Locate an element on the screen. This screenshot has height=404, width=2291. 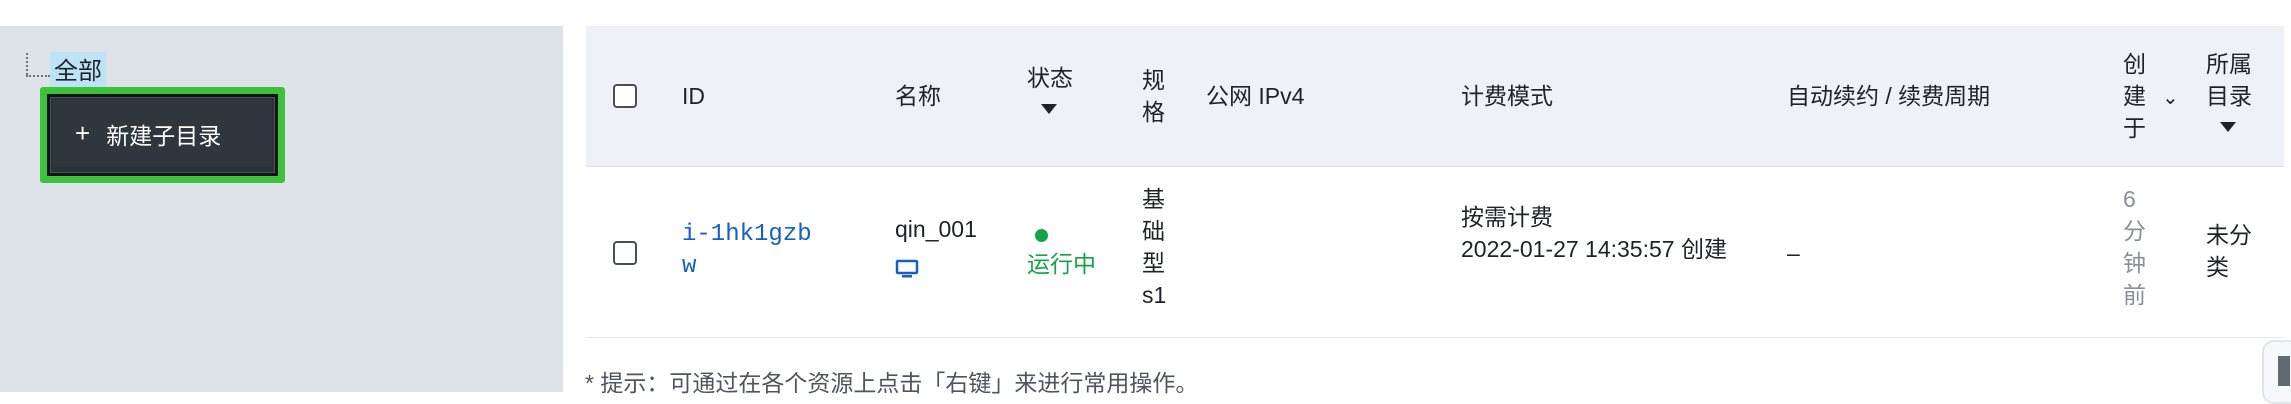
select-all-checkbox is located at coordinates (625, 96).